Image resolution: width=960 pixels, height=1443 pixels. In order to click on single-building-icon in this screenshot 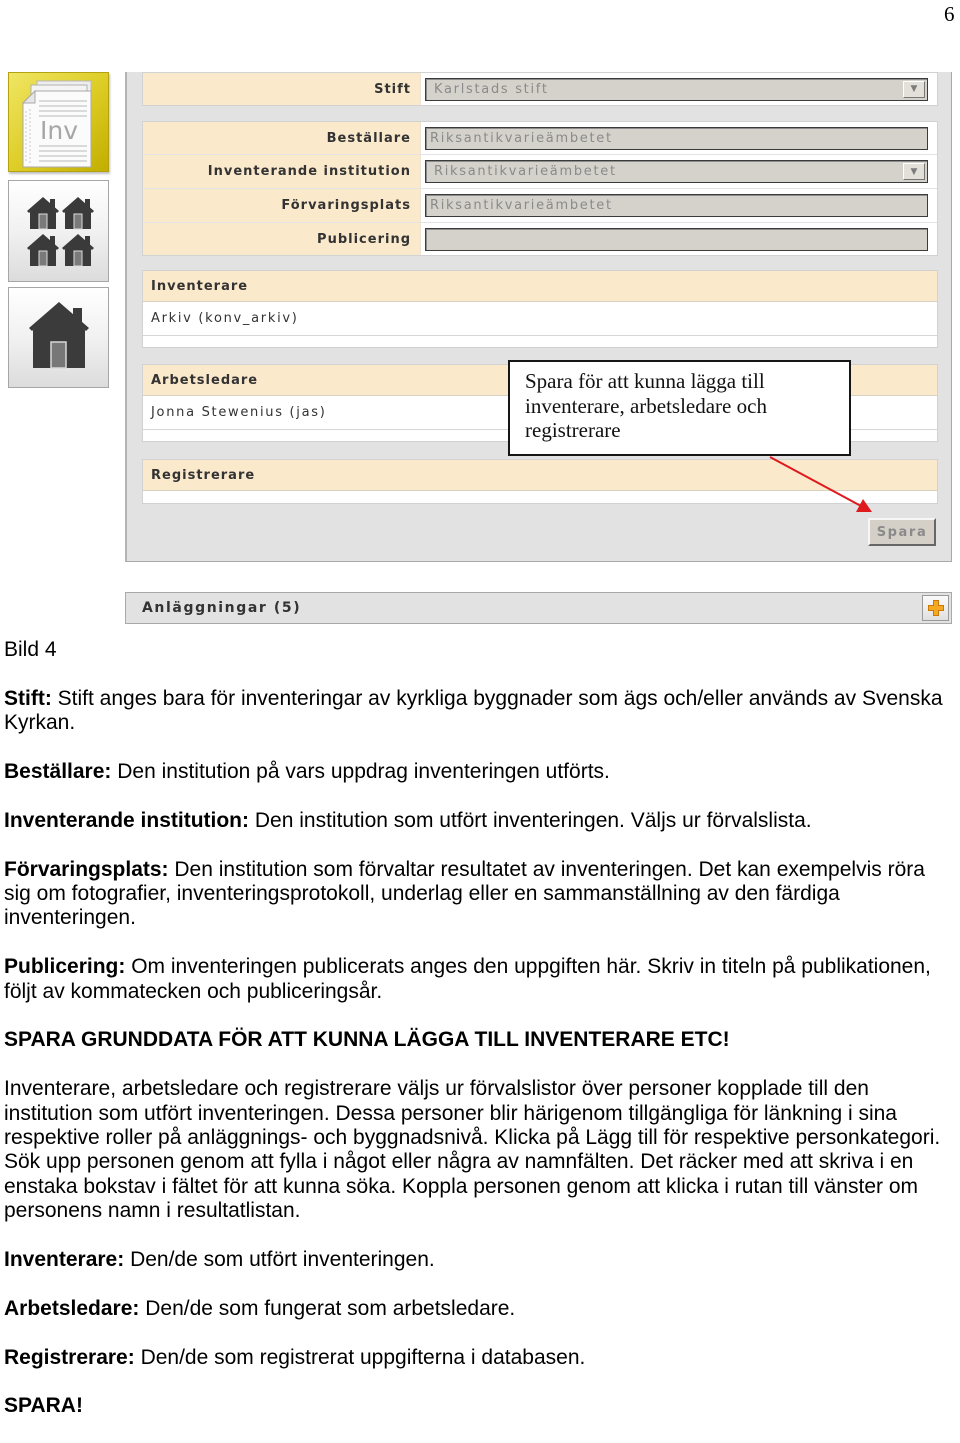, I will do `click(59, 335)`.